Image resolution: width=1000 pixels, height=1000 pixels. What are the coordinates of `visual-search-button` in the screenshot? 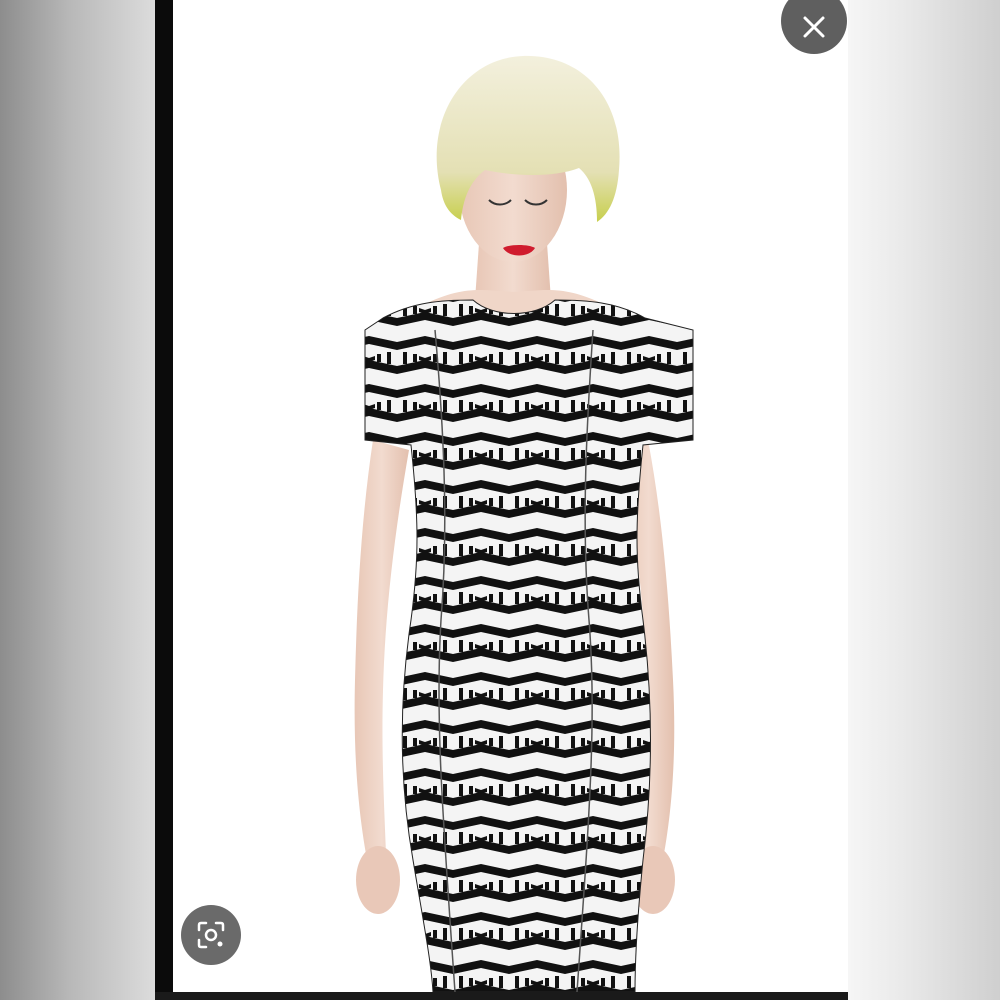 It's located at (211, 935).